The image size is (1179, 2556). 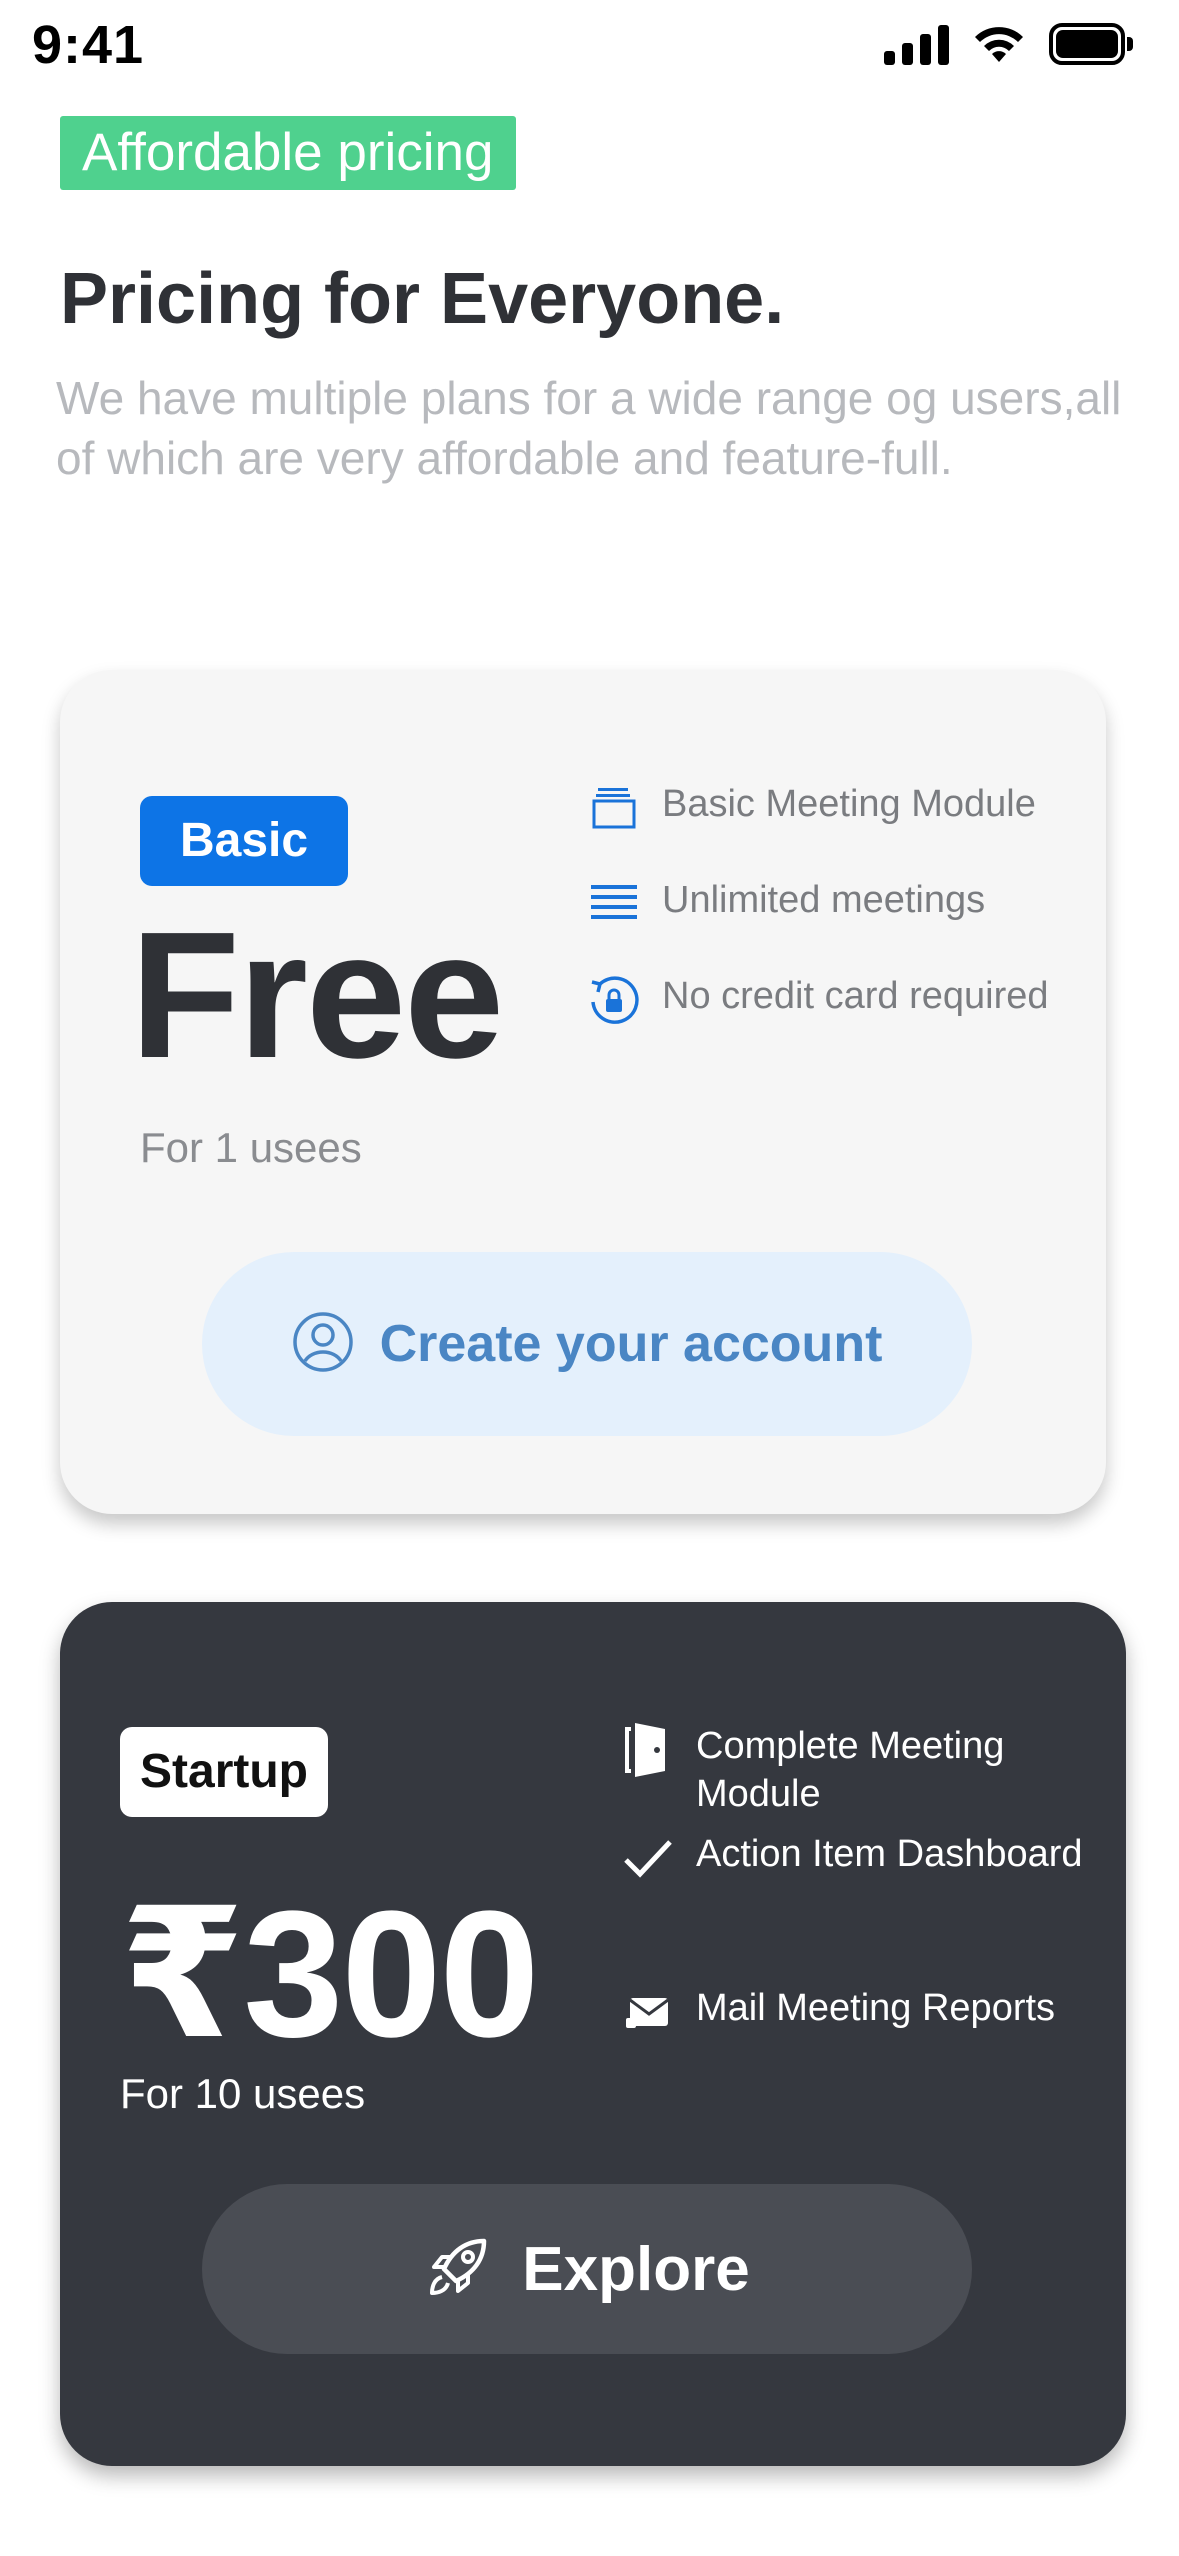 What do you see at coordinates (330, 1974) in the screenshot?
I see `plan-price: ₹300` at bounding box center [330, 1974].